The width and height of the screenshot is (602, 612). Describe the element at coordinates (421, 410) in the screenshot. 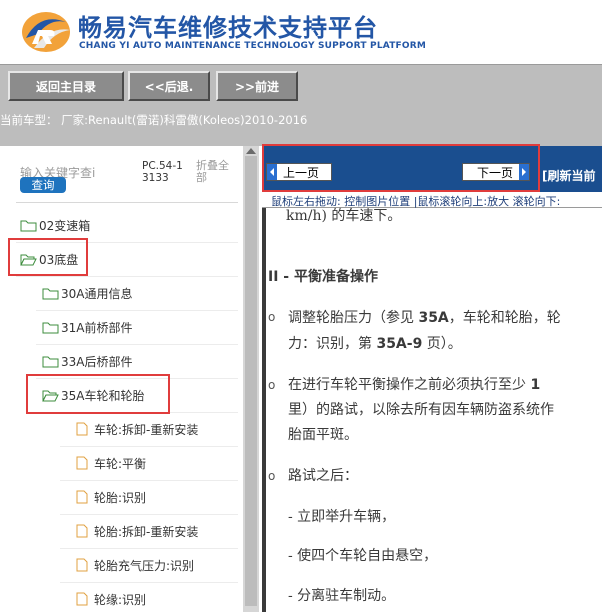

I see `doc-line: 里）的路试，以除去所有因车辆防盗系统作` at that location.